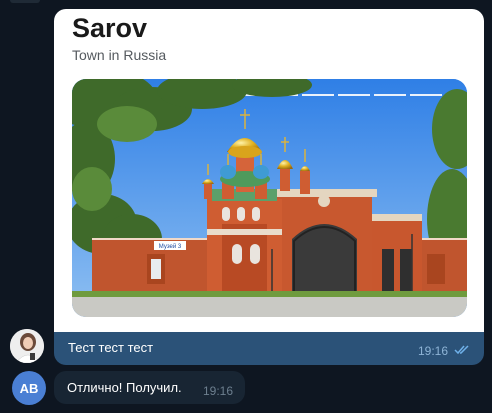 Image resolution: width=492 pixels, height=413 pixels. I want to click on avatar-ab: AB, so click(29, 388).